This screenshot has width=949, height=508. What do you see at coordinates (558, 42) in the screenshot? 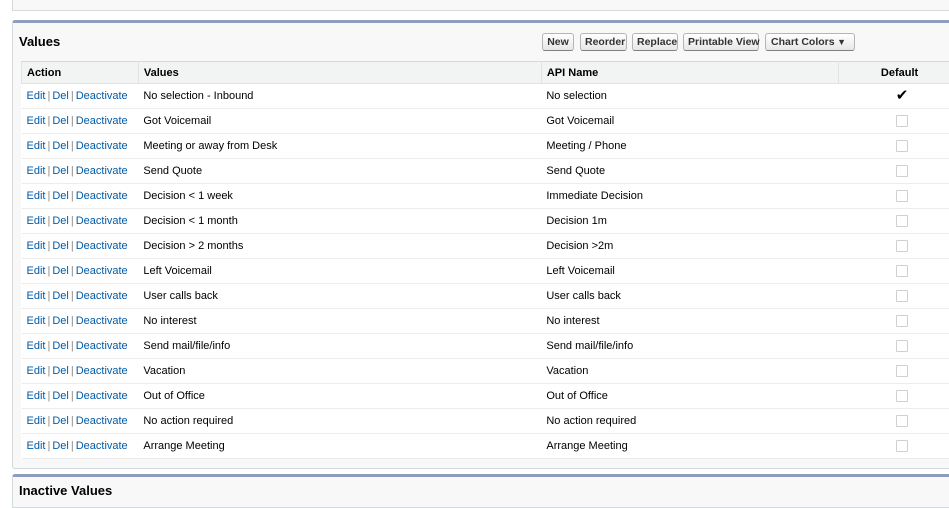
I see `new-button: New` at bounding box center [558, 42].